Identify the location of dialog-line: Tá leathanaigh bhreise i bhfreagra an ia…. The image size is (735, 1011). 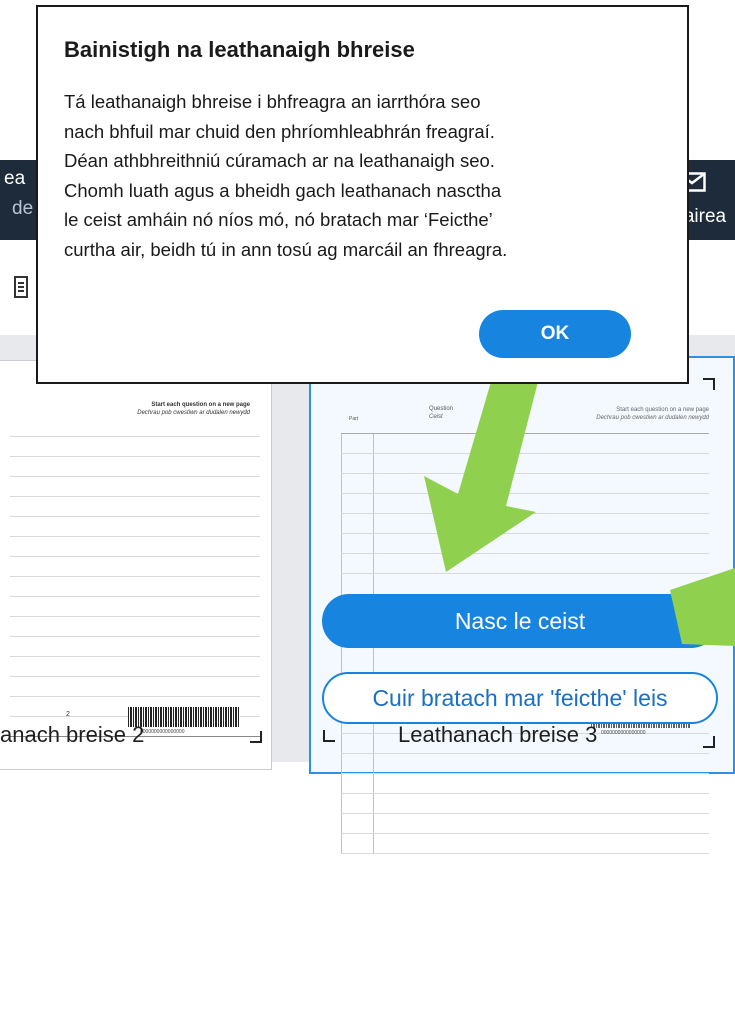
(272, 101).